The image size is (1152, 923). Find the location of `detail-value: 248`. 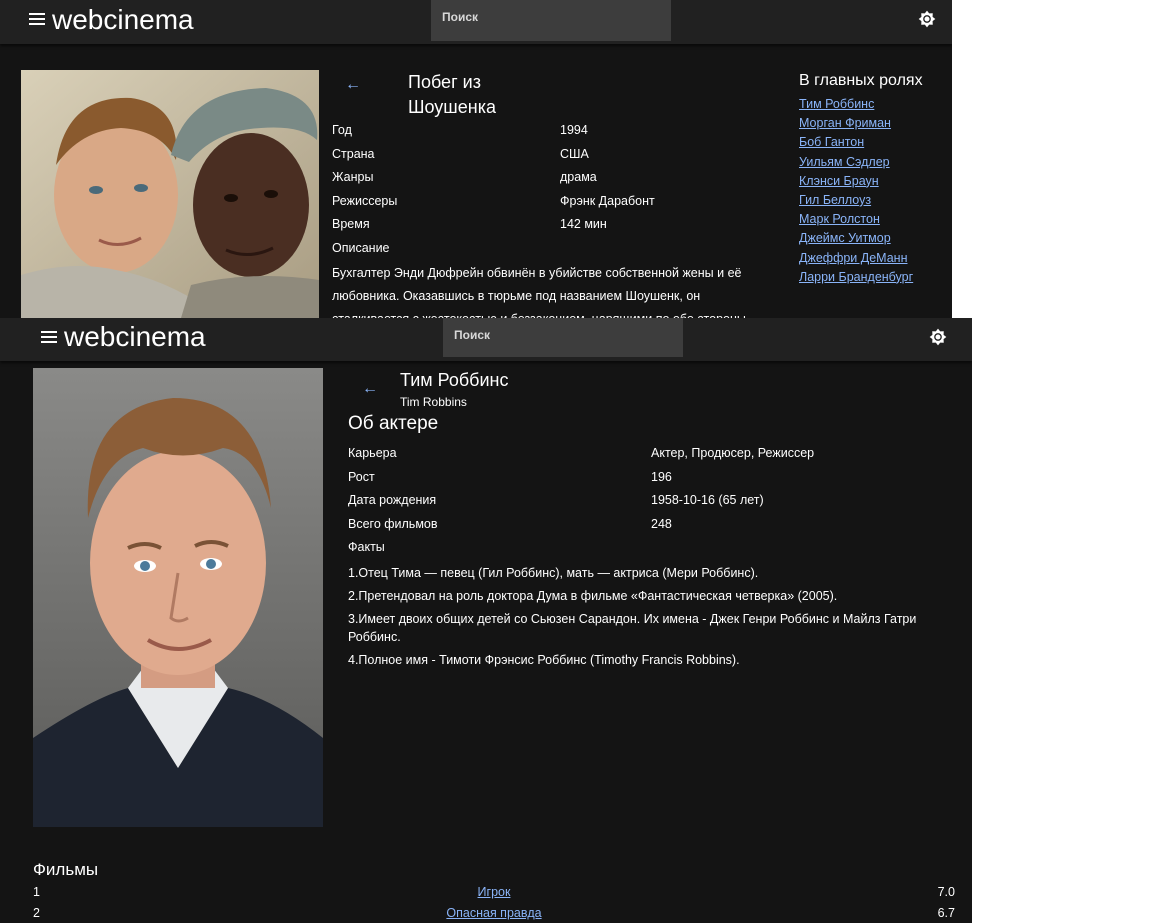

detail-value: 248 is located at coordinates (661, 523).